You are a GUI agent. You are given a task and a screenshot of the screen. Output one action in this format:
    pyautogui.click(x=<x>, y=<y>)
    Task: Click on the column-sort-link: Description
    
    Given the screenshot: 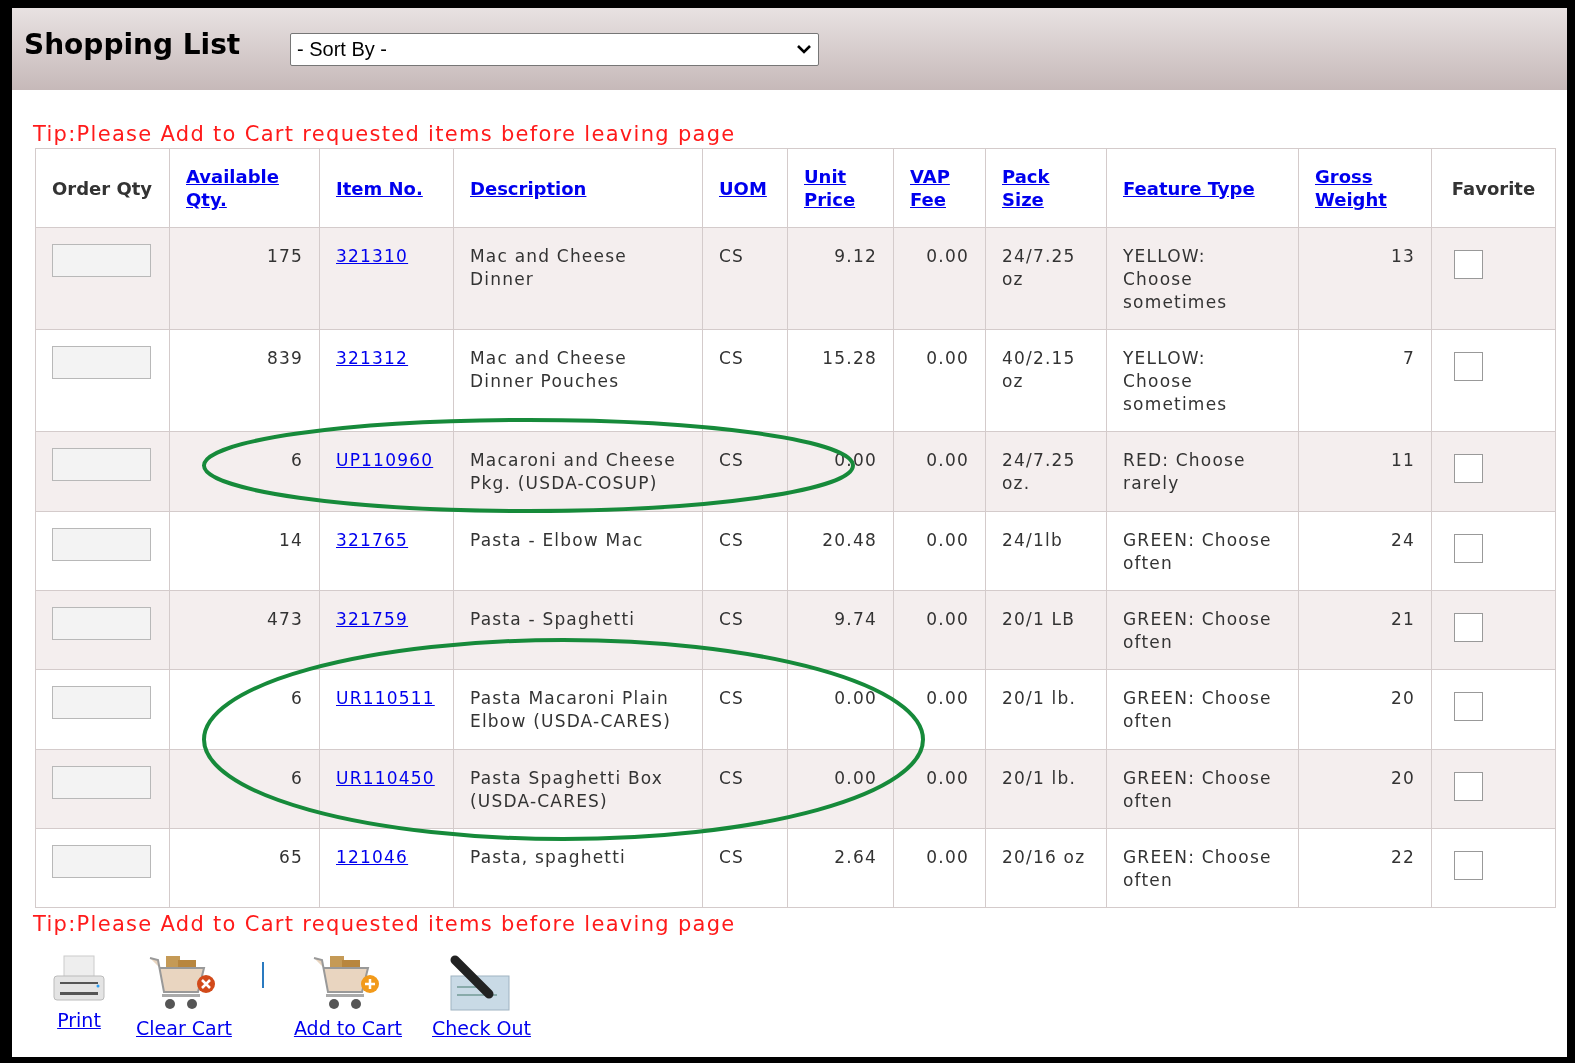 What is the action you would take?
    pyautogui.click(x=528, y=188)
    